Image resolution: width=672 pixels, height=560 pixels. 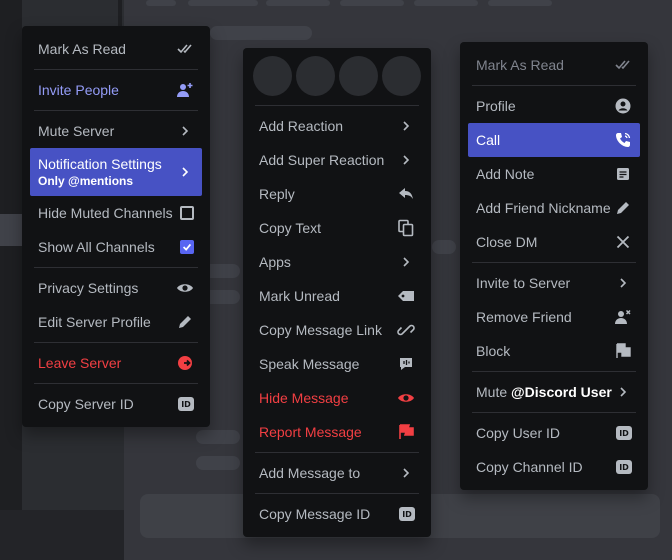 What do you see at coordinates (187, 213) in the screenshot?
I see `unchecked-checkbox` at bounding box center [187, 213].